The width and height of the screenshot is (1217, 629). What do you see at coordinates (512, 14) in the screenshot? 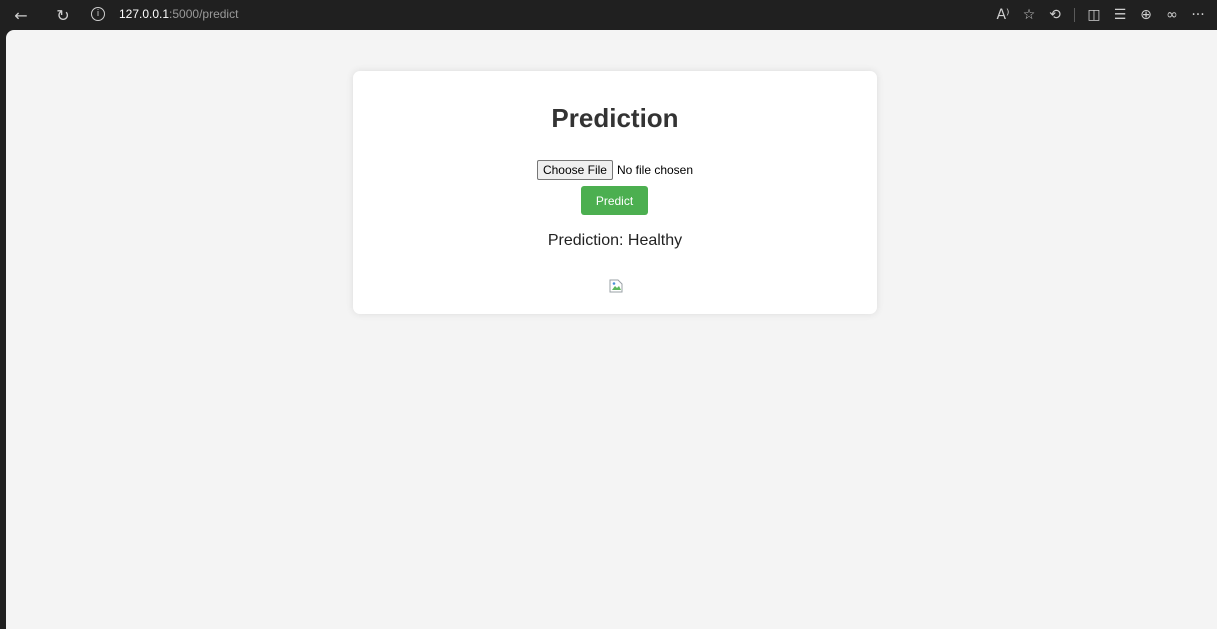
I see `address-bar: i 127.0.0.1:5000/predict` at bounding box center [512, 14].